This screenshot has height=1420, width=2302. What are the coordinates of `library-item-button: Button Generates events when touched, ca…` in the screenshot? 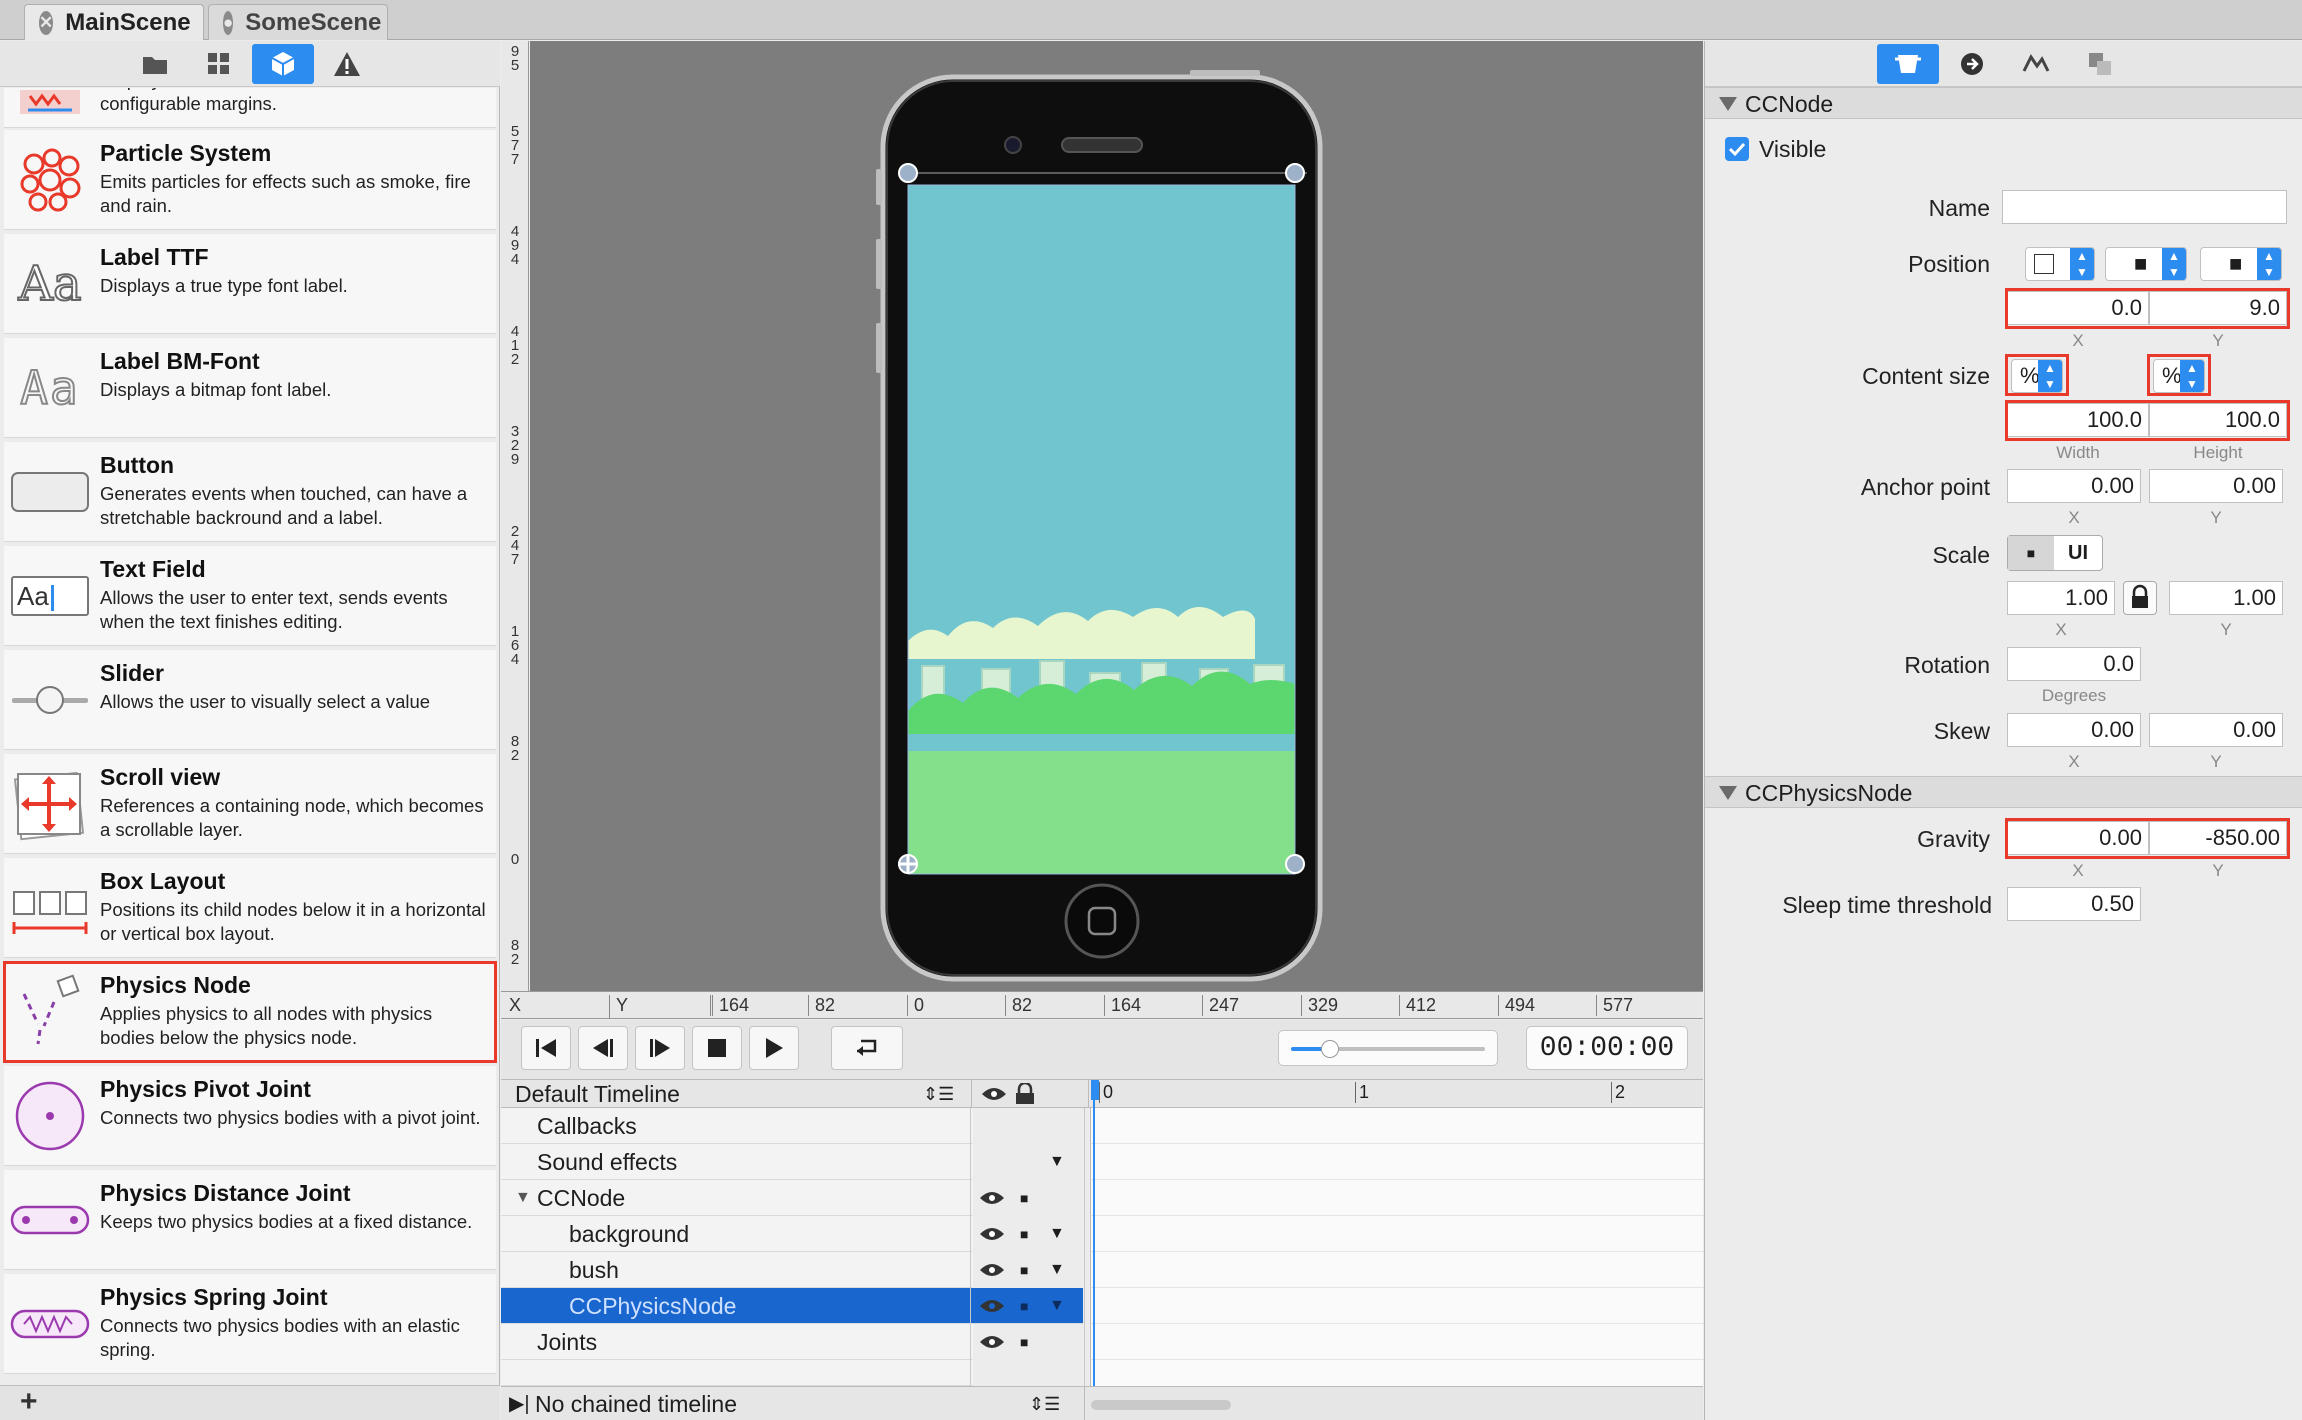 It's located at (250, 492).